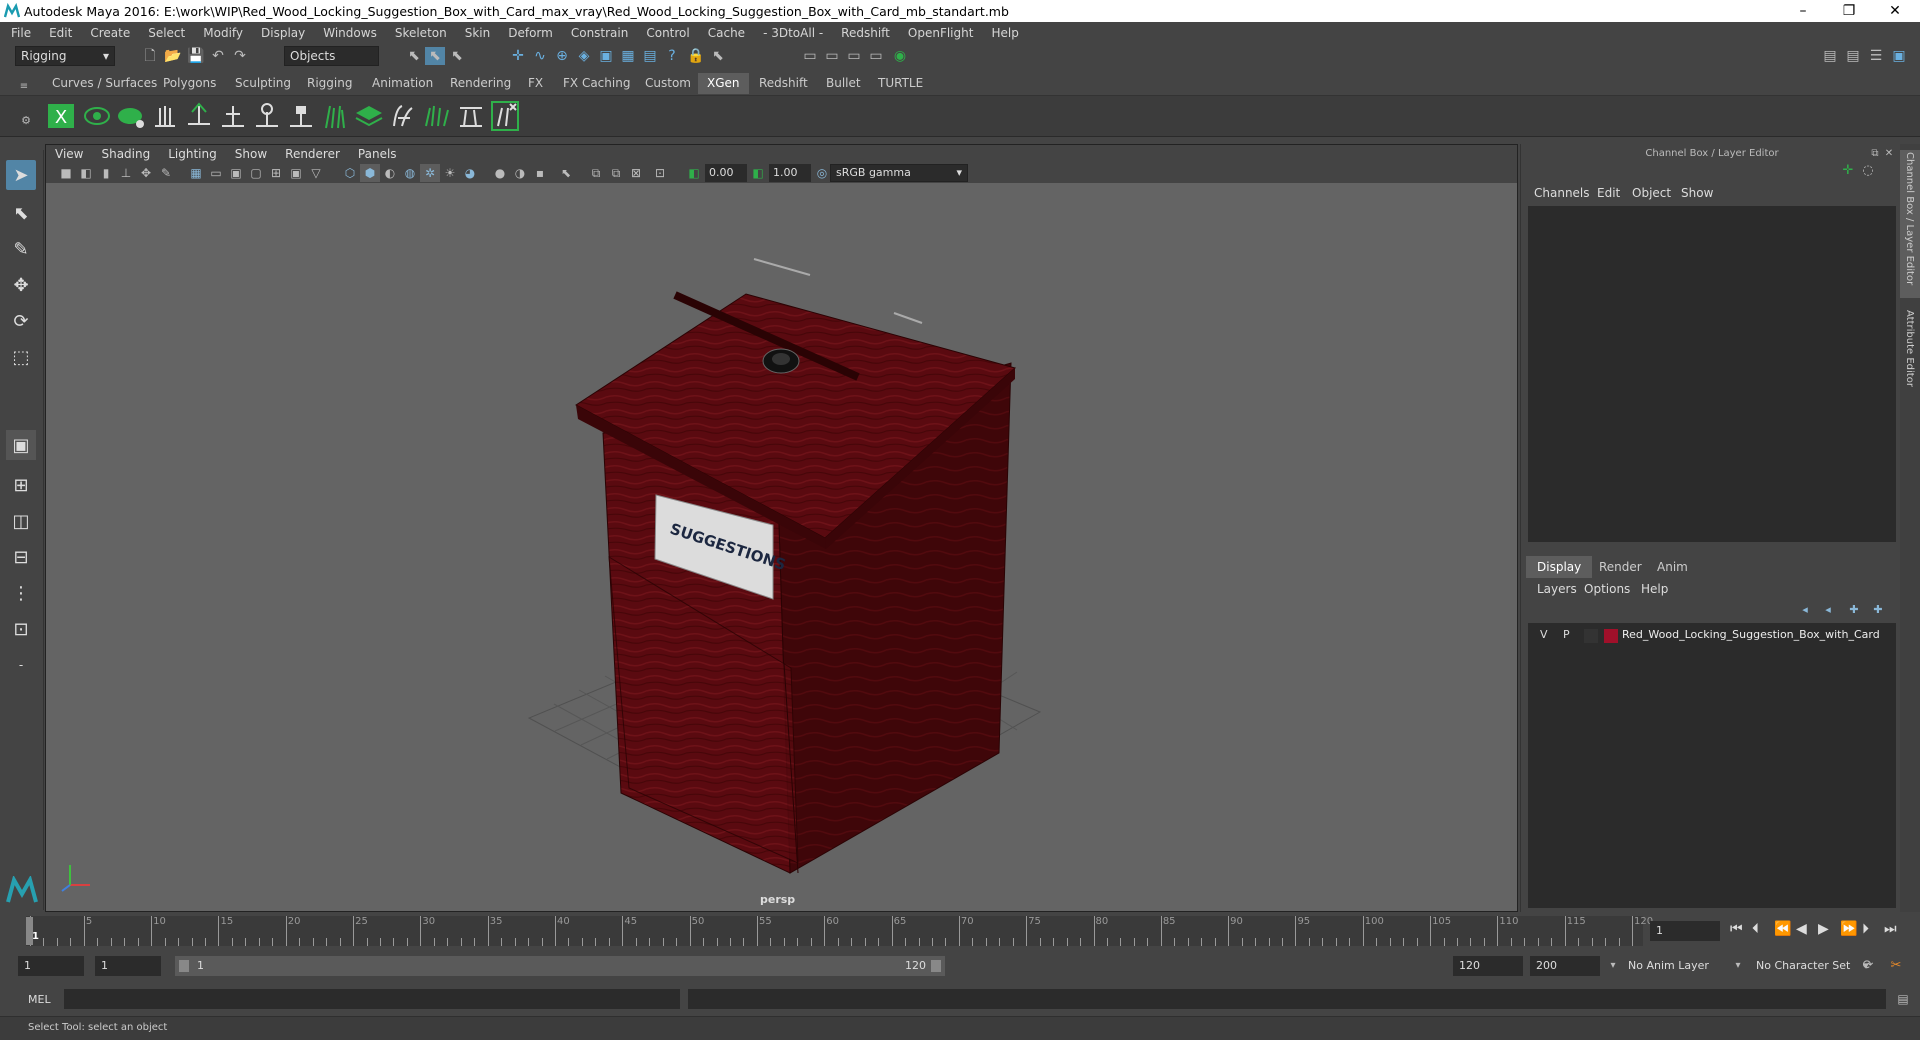 This screenshot has height=1040, width=1920. What do you see at coordinates (21, 593) in the screenshot?
I see `persp-hypershade-icon: ⋮` at bounding box center [21, 593].